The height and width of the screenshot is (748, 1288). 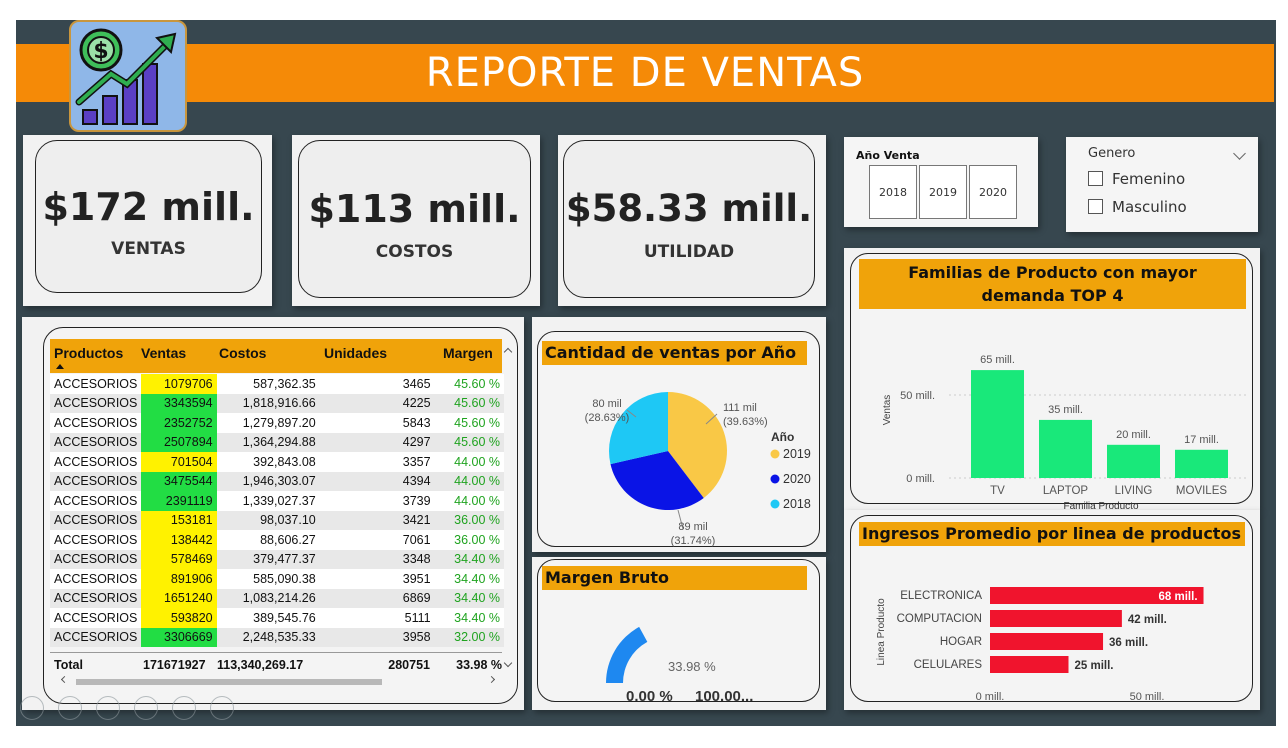 I want to click on table-row: ACCESORIOS 701504 392,843.08 3357 44.00 %, so click(x=277, y=462).